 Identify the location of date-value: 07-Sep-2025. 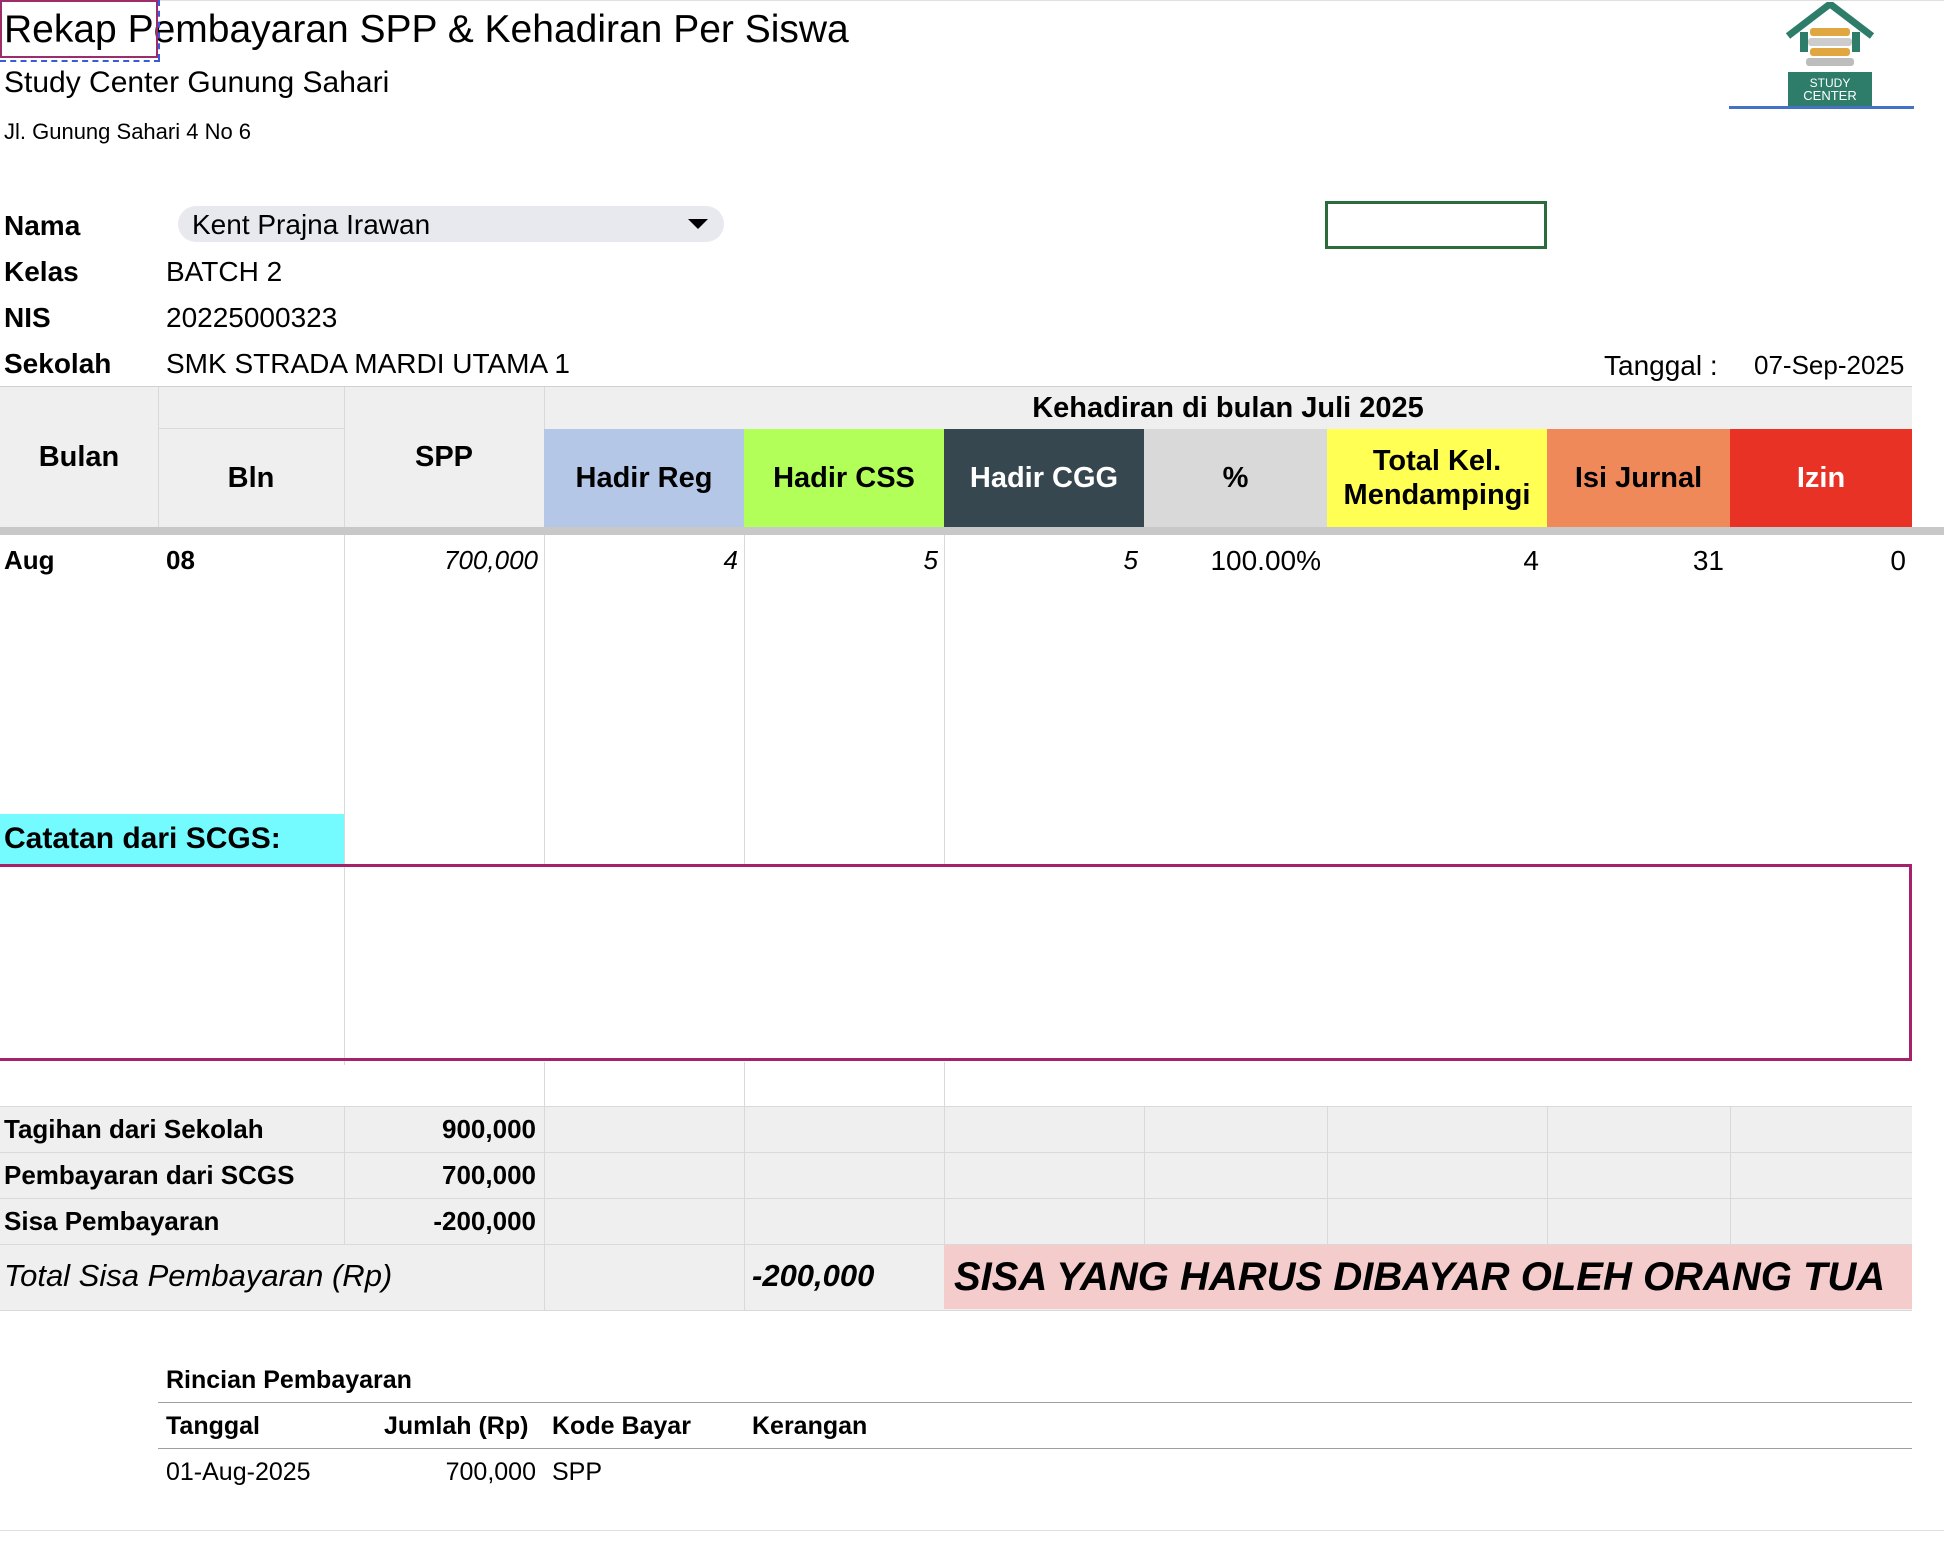
(1829, 365).